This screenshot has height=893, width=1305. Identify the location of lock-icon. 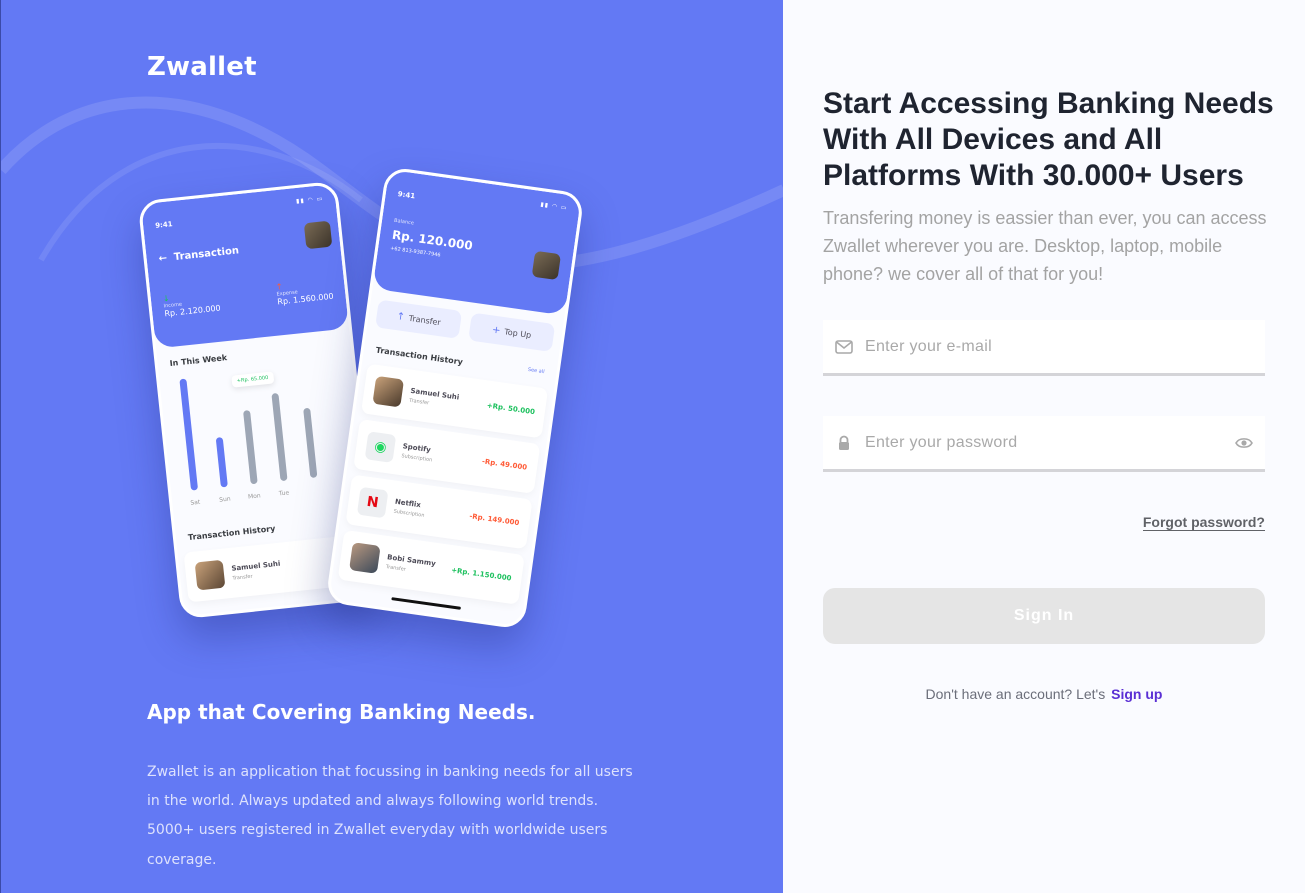
(844, 443).